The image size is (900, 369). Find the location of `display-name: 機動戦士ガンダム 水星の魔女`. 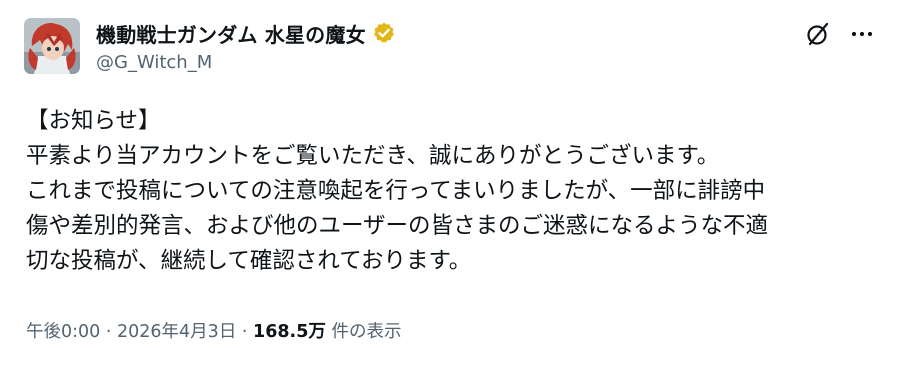

display-name: 機動戦士ガンダム 水星の魔女 is located at coordinates (231, 33).